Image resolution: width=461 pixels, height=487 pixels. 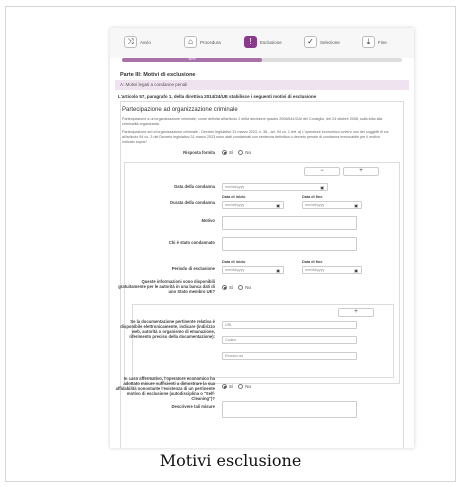 I want to click on step-esclusione: ! Esclusione, so click(x=263, y=42).